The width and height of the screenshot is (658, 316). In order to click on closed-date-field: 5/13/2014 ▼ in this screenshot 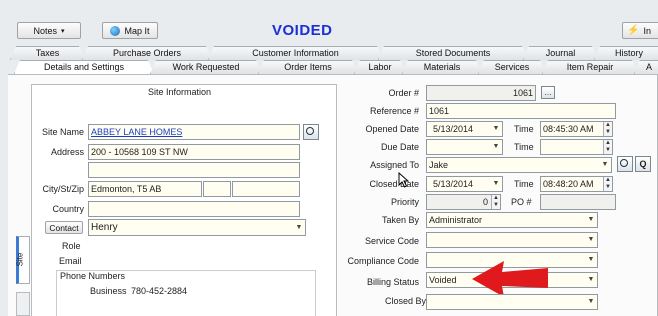, I will do `click(464, 184)`.